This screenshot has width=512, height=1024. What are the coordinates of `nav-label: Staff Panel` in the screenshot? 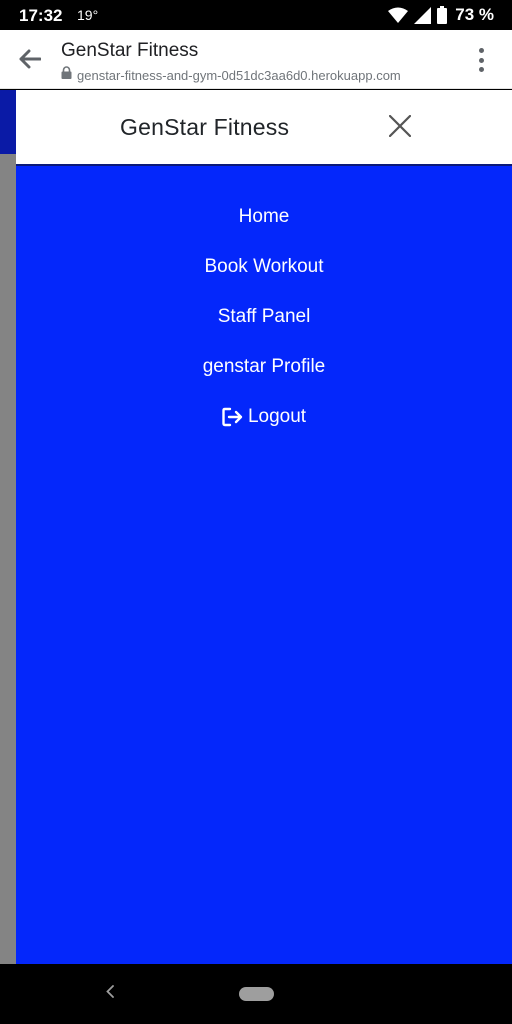 It's located at (264, 316).